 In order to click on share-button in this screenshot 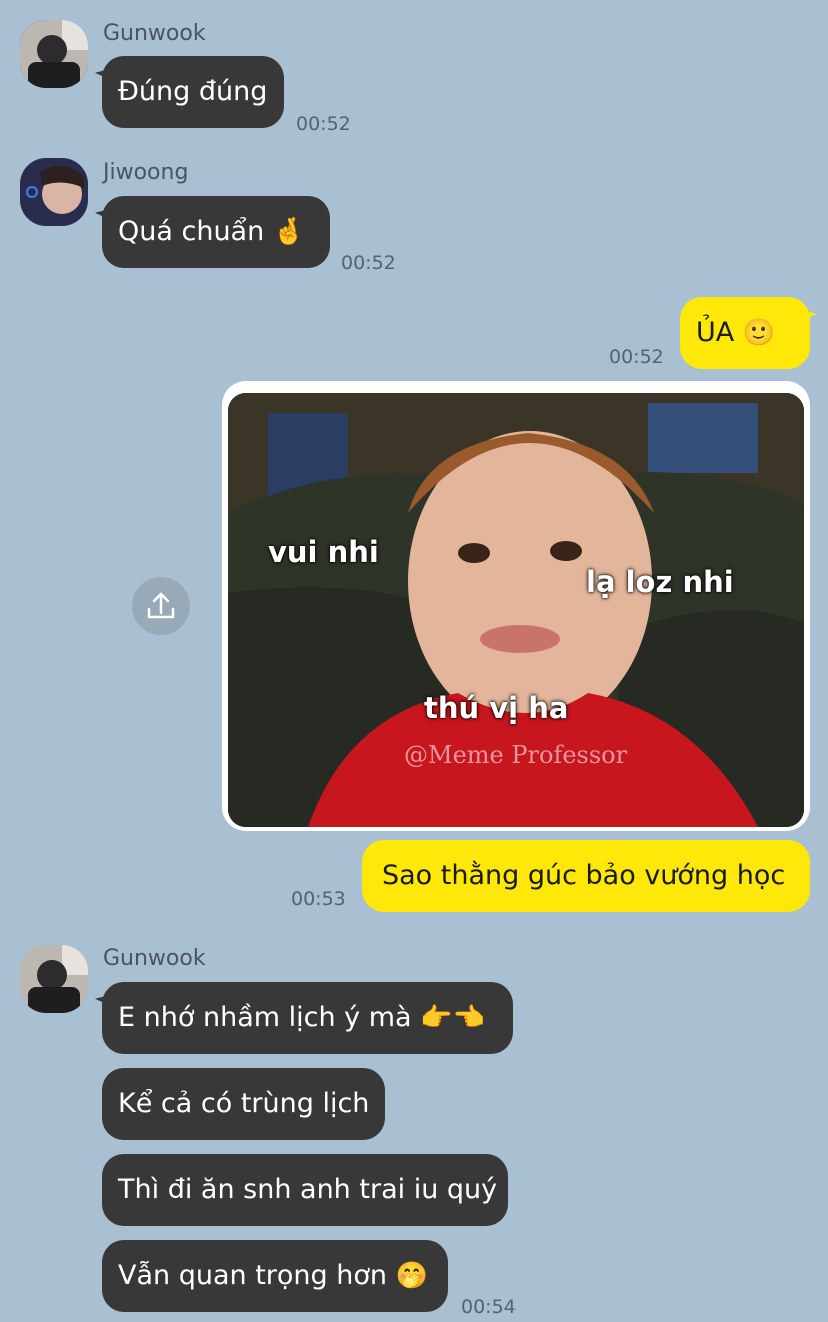, I will do `click(161, 606)`.